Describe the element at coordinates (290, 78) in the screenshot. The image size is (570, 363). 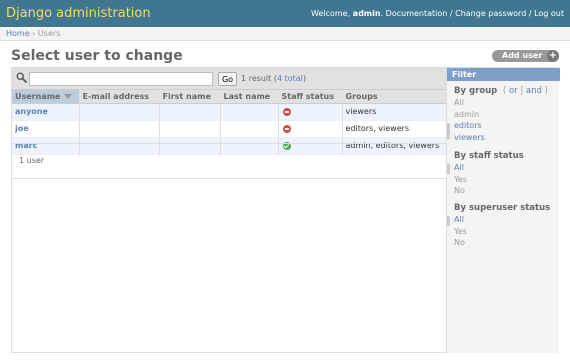
I see `show-total-link: 4 total` at that location.